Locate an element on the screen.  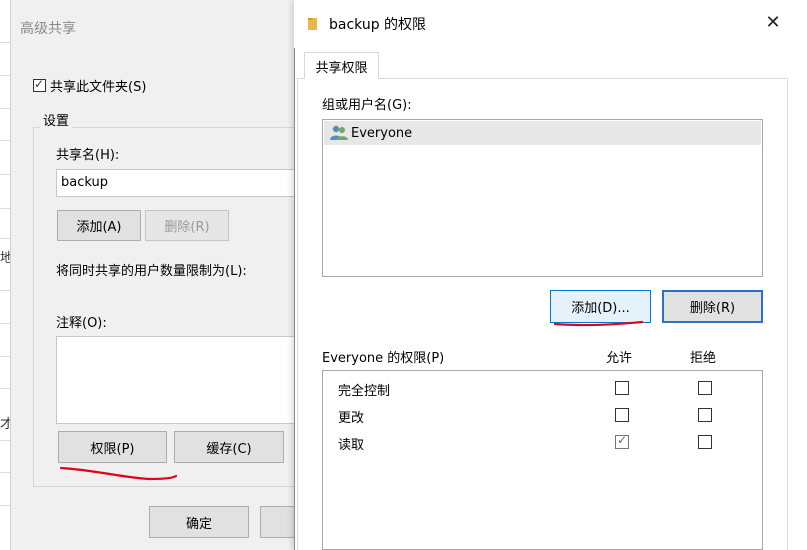
comment-label: 注释(O): is located at coordinates (81, 323).